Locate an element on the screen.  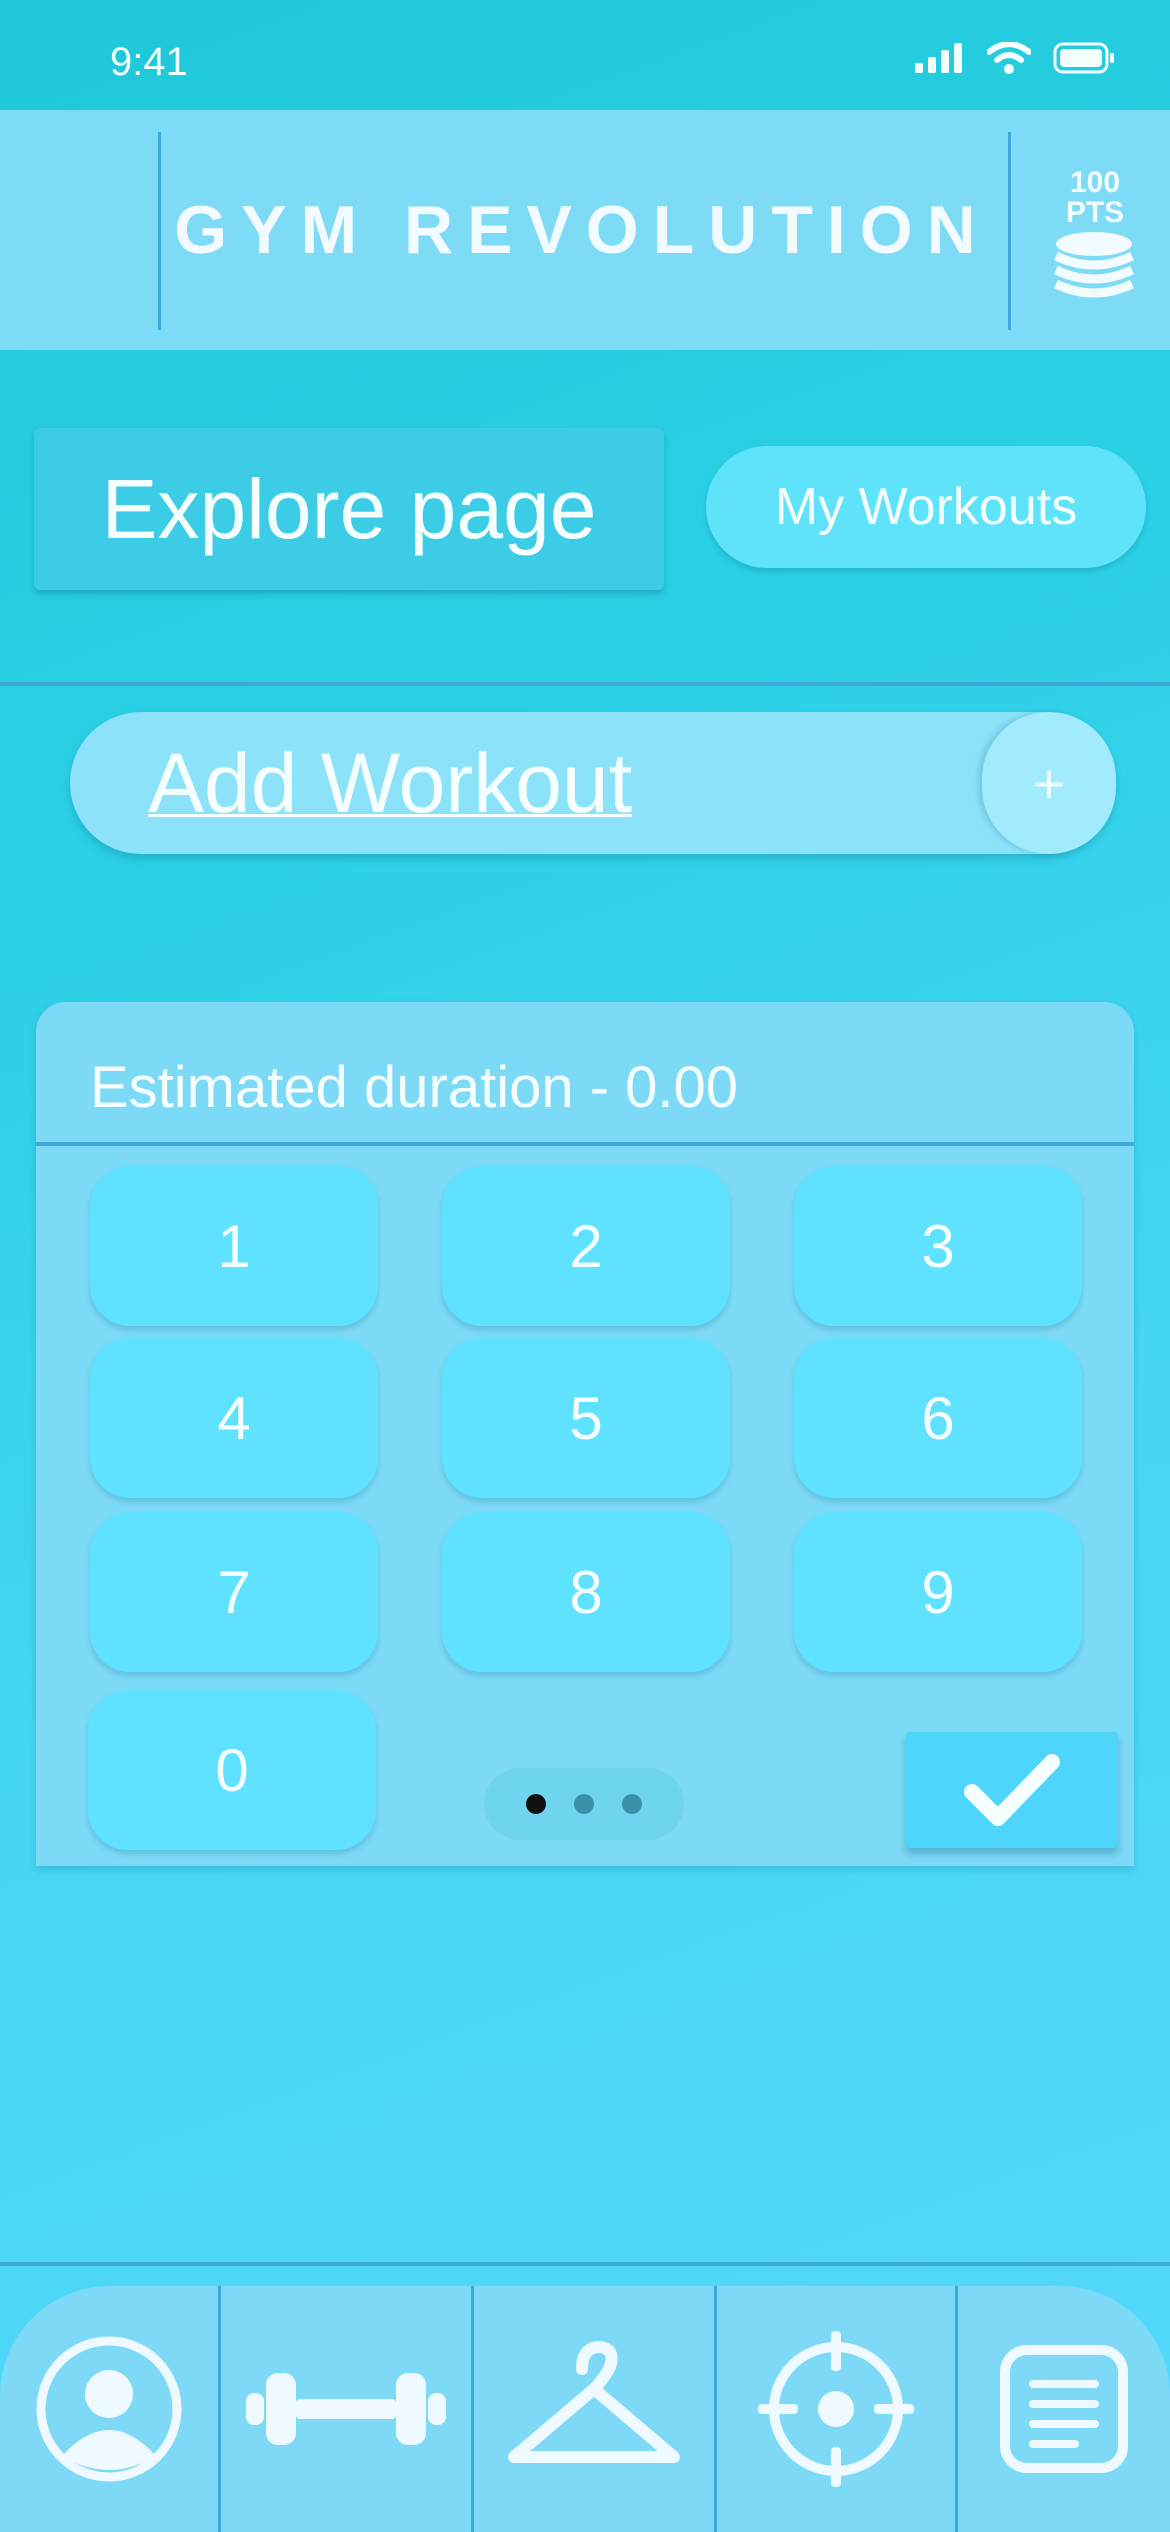
profile-icon is located at coordinates (109, 2409).